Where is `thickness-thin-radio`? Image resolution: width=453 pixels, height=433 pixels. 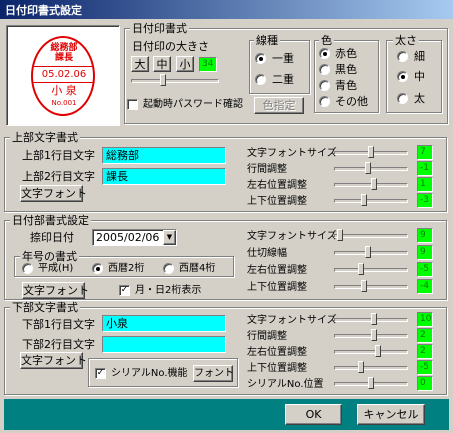
thickness-thin-radio is located at coordinates (402, 56).